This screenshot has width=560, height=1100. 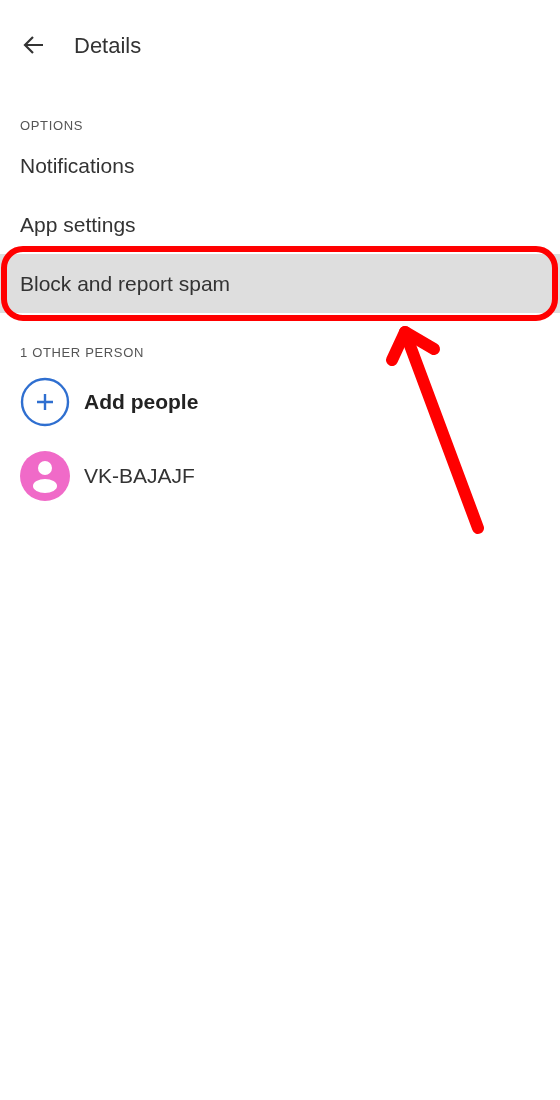 I want to click on add-people-link: Add people, so click(x=141, y=402).